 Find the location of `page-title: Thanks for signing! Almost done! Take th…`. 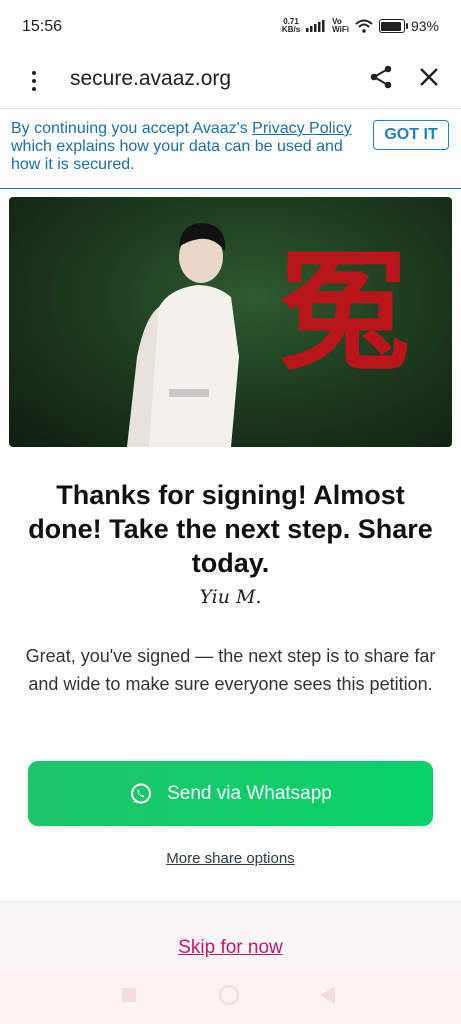

page-title: Thanks for signing! Almost done! Take th… is located at coordinates (230, 529).